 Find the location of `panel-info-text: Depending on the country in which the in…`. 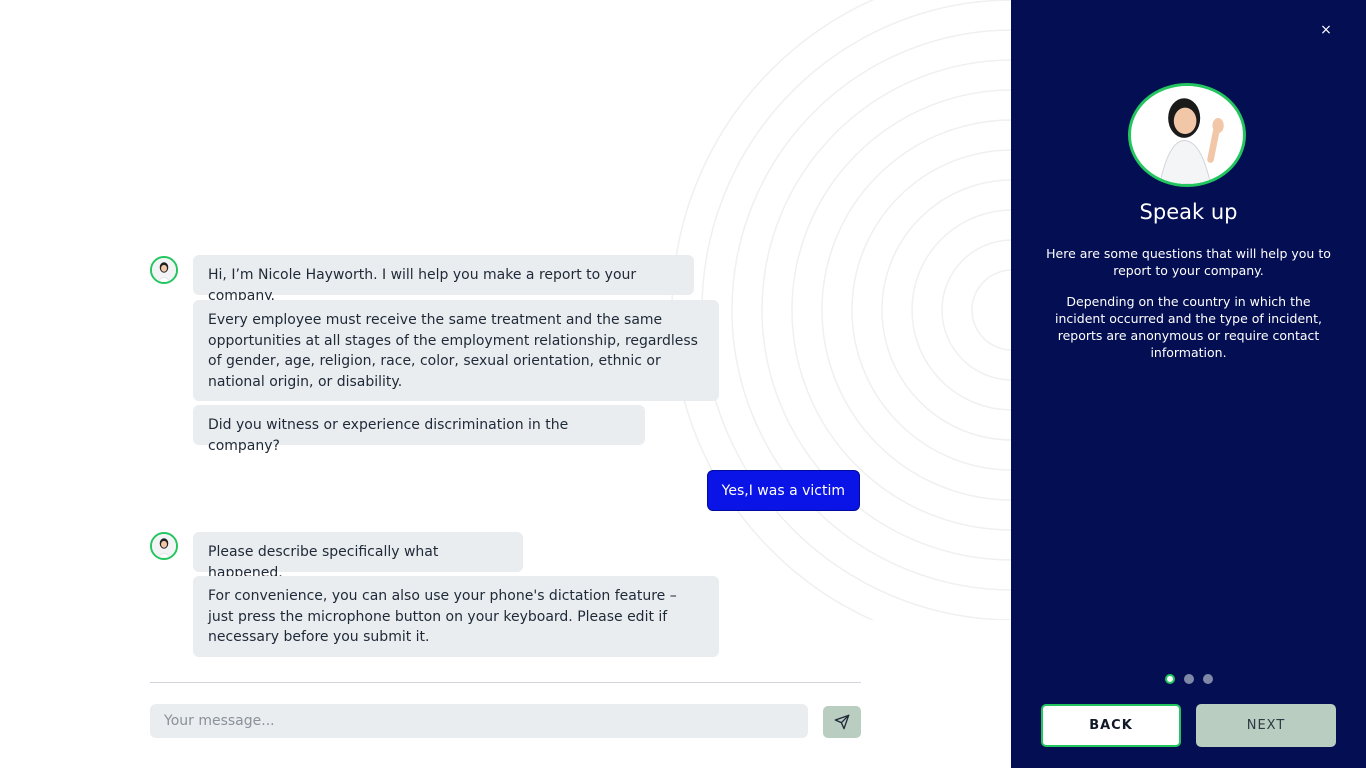

panel-info-text: Depending on the country in which the in… is located at coordinates (1188, 327).